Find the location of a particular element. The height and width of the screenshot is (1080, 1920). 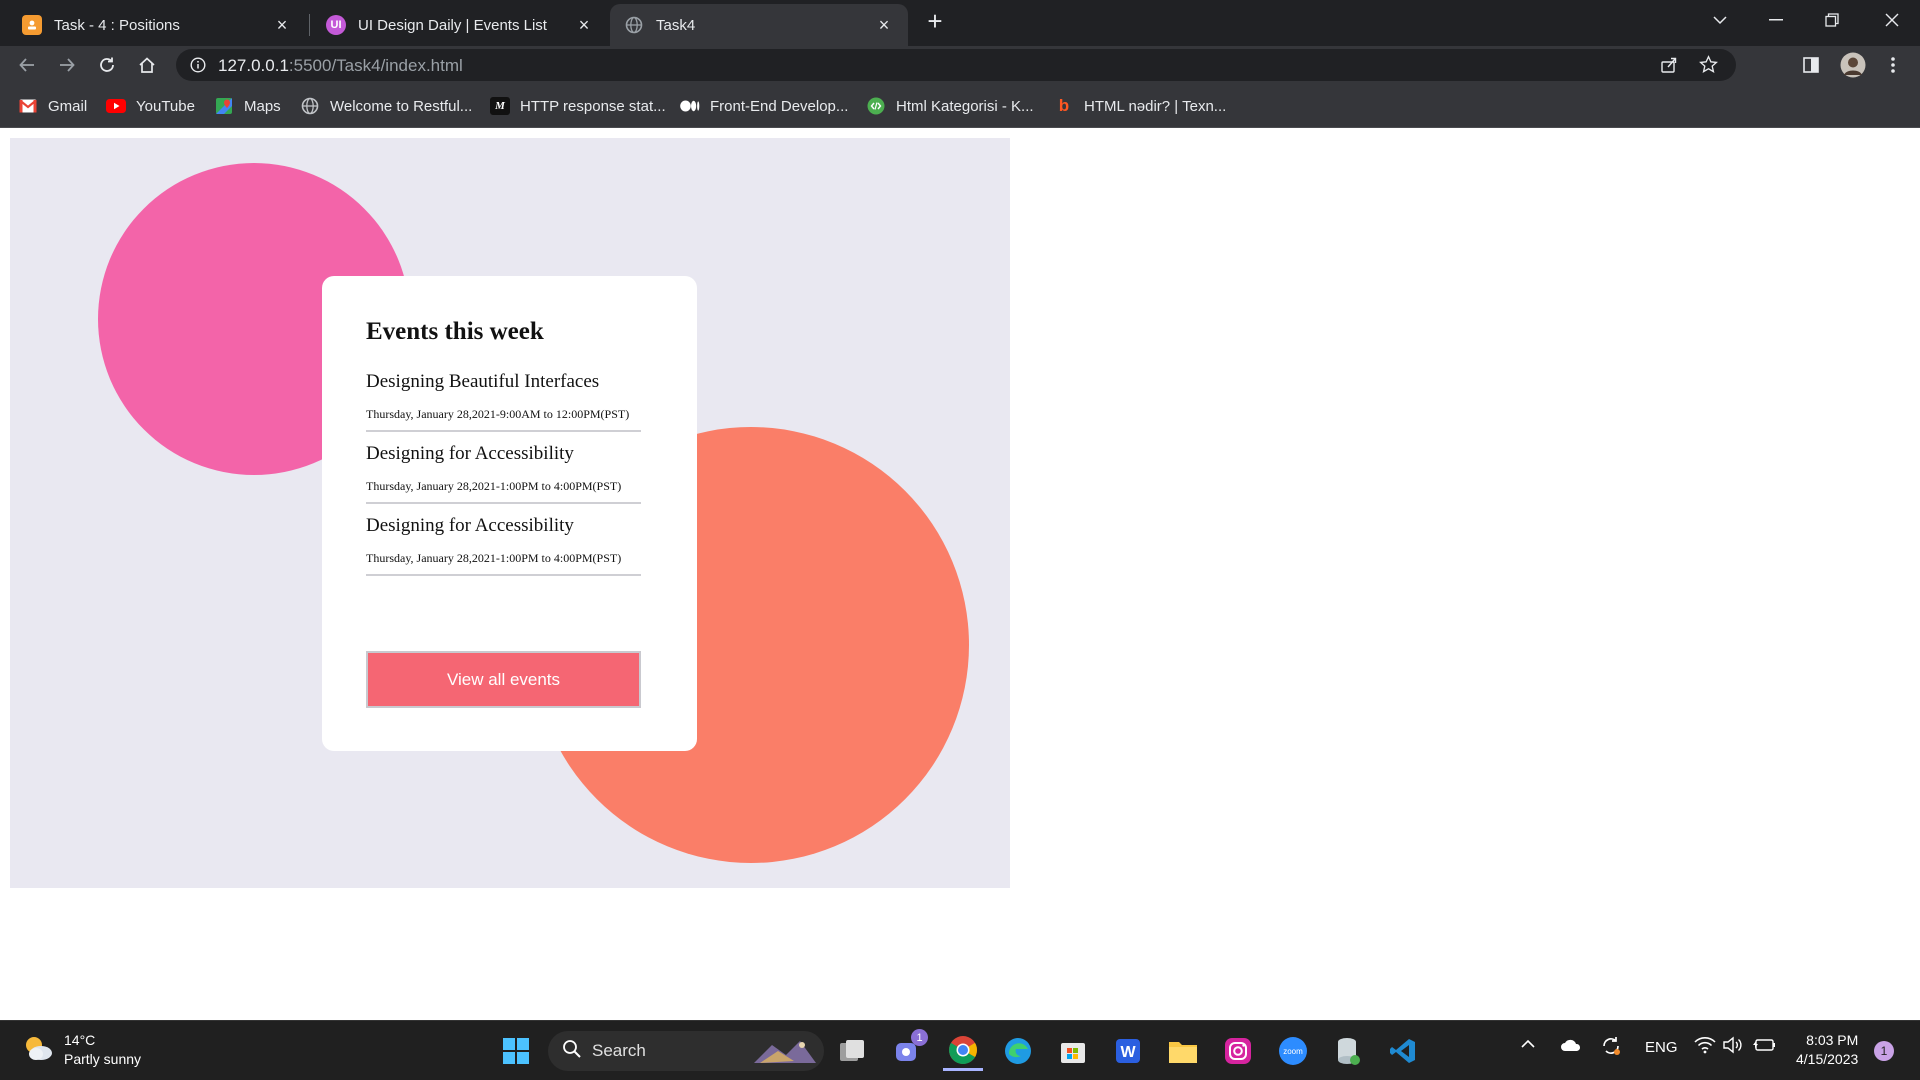

restore-icon is located at coordinates (1832, 20).